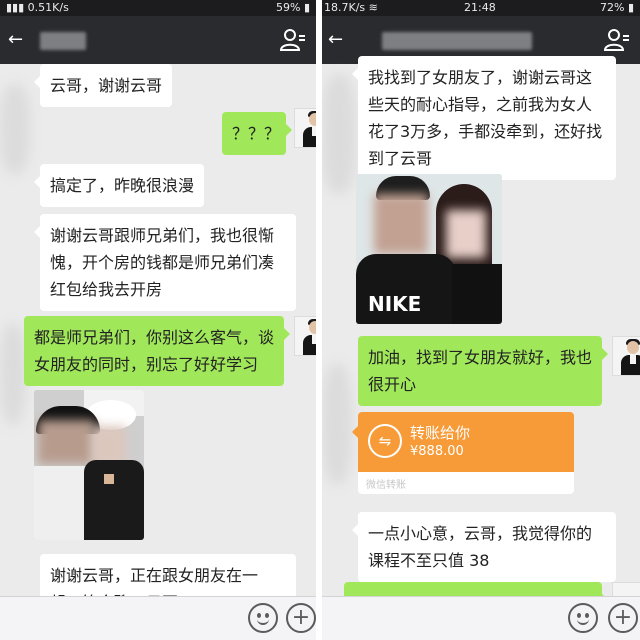 The height and width of the screenshot is (640, 640). Describe the element at coordinates (386, 485) in the screenshot. I see `transfer-label: 微信转账` at that location.